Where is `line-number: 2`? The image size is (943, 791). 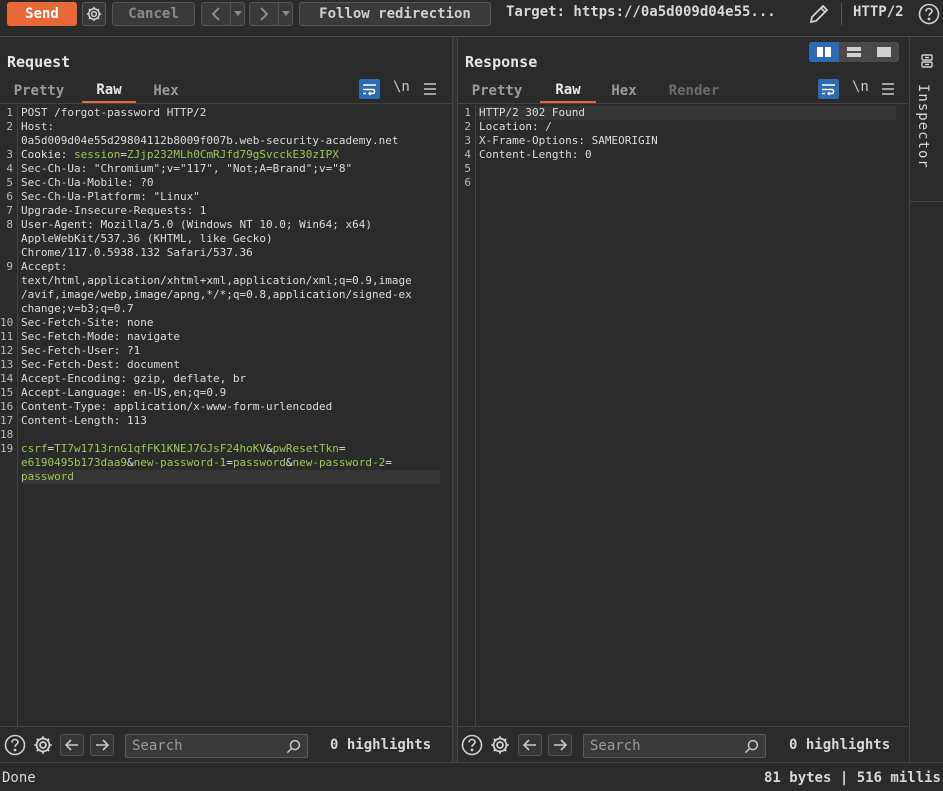 line-number: 2 is located at coordinates (9, 126).